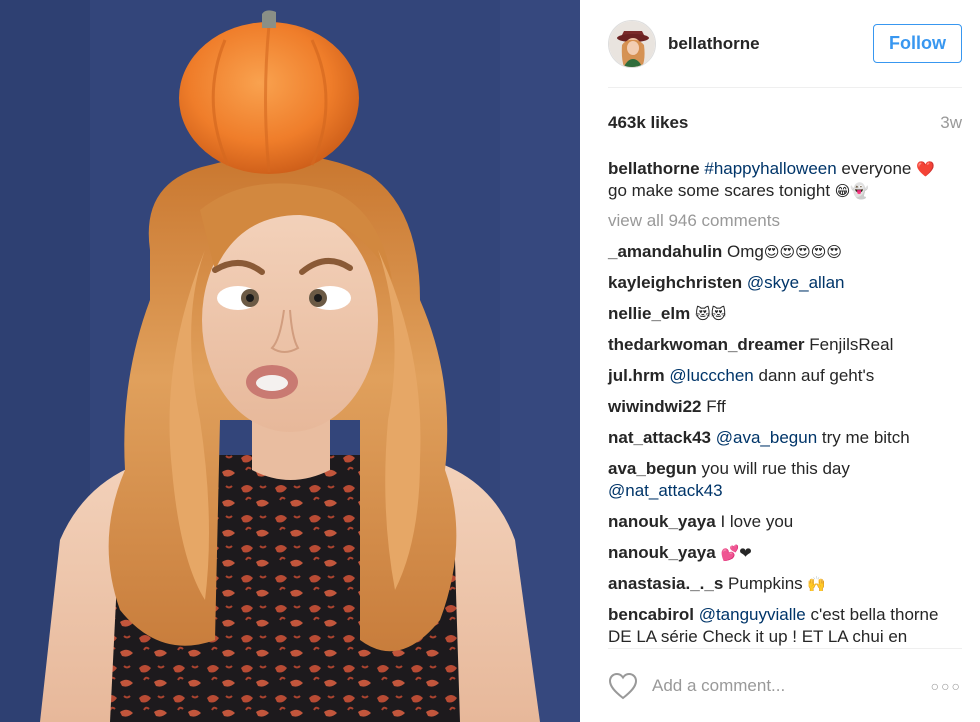 The height and width of the screenshot is (722, 980). Describe the element at coordinates (651, 614) in the screenshot. I see `comment-username: bencabirol` at that location.